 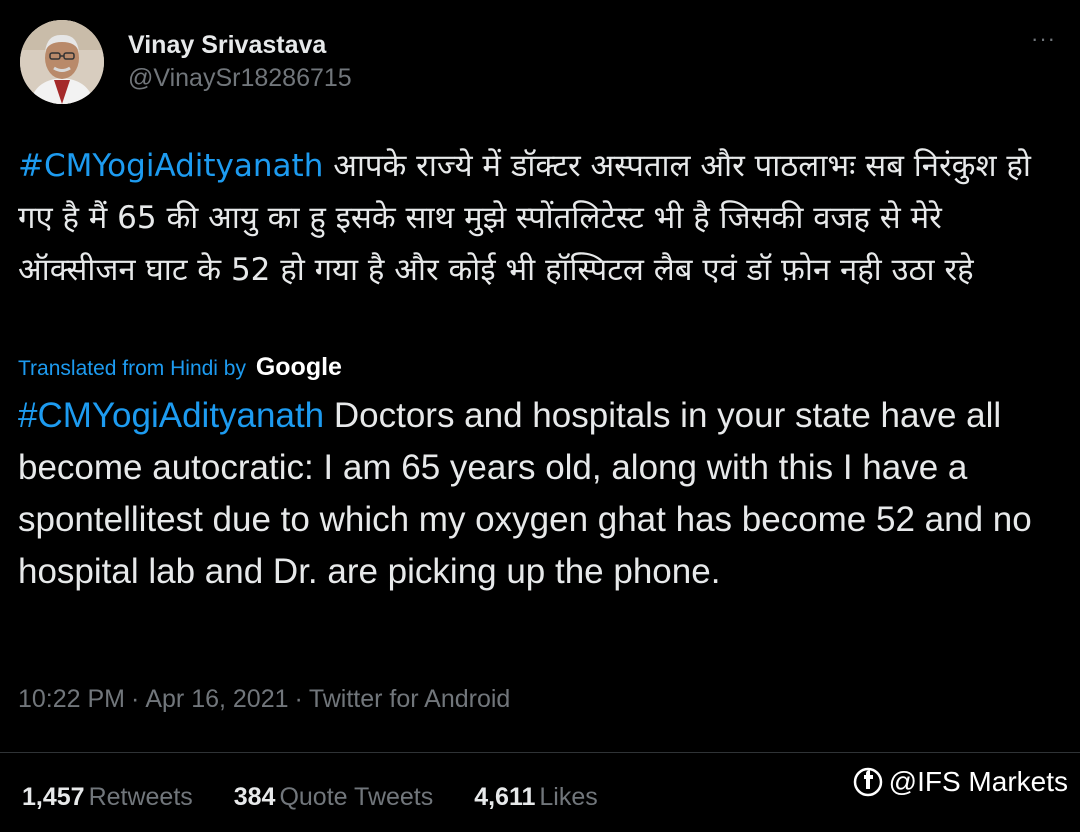 What do you see at coordinates (540, 65) in the screenshot?
I see `tweet-header: Vinay Srivastava @VinaySr18286715 ···` at bounding box center [540, 65].